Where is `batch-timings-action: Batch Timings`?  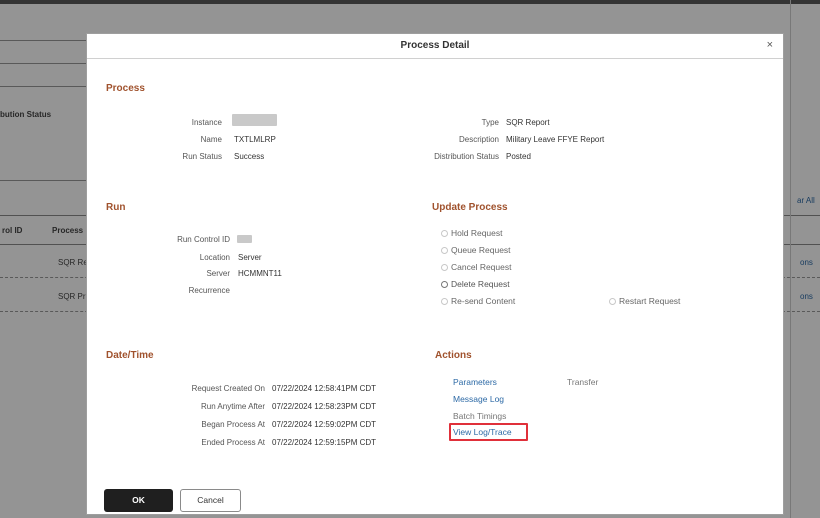
batch-timings-action: Batch Timings is located at coordinates (480, 416).